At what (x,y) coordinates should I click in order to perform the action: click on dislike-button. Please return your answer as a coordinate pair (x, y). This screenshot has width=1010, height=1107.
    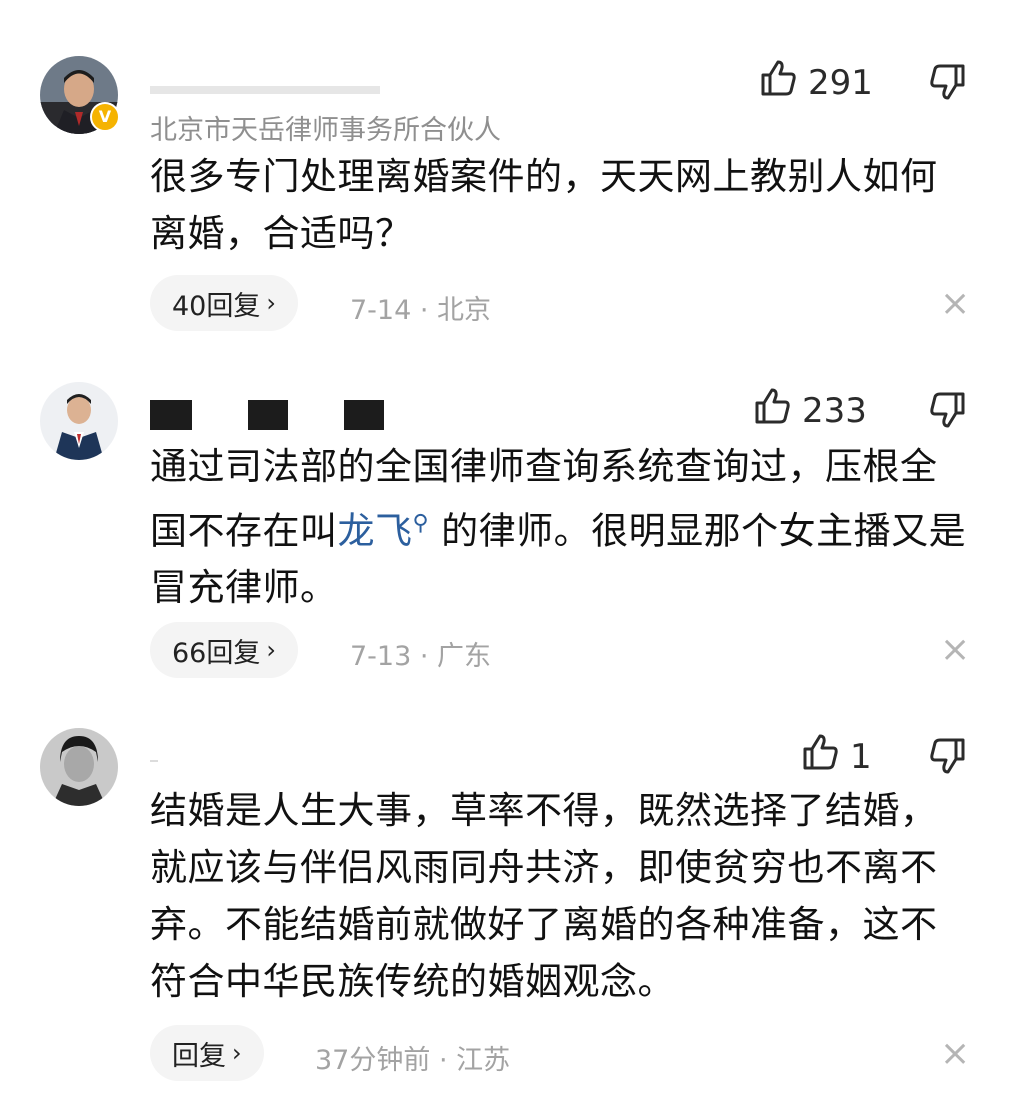
    Looking at the image, I should click on (948, 758).